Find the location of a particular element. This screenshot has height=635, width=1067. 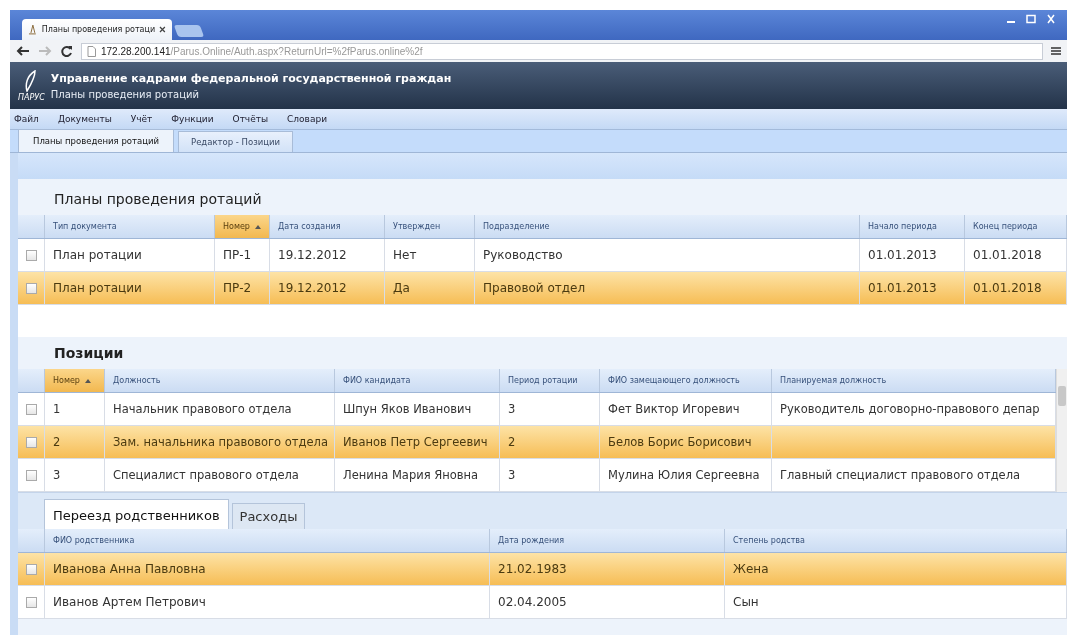

table-cell: Жена is located at coordinates (751, 569).